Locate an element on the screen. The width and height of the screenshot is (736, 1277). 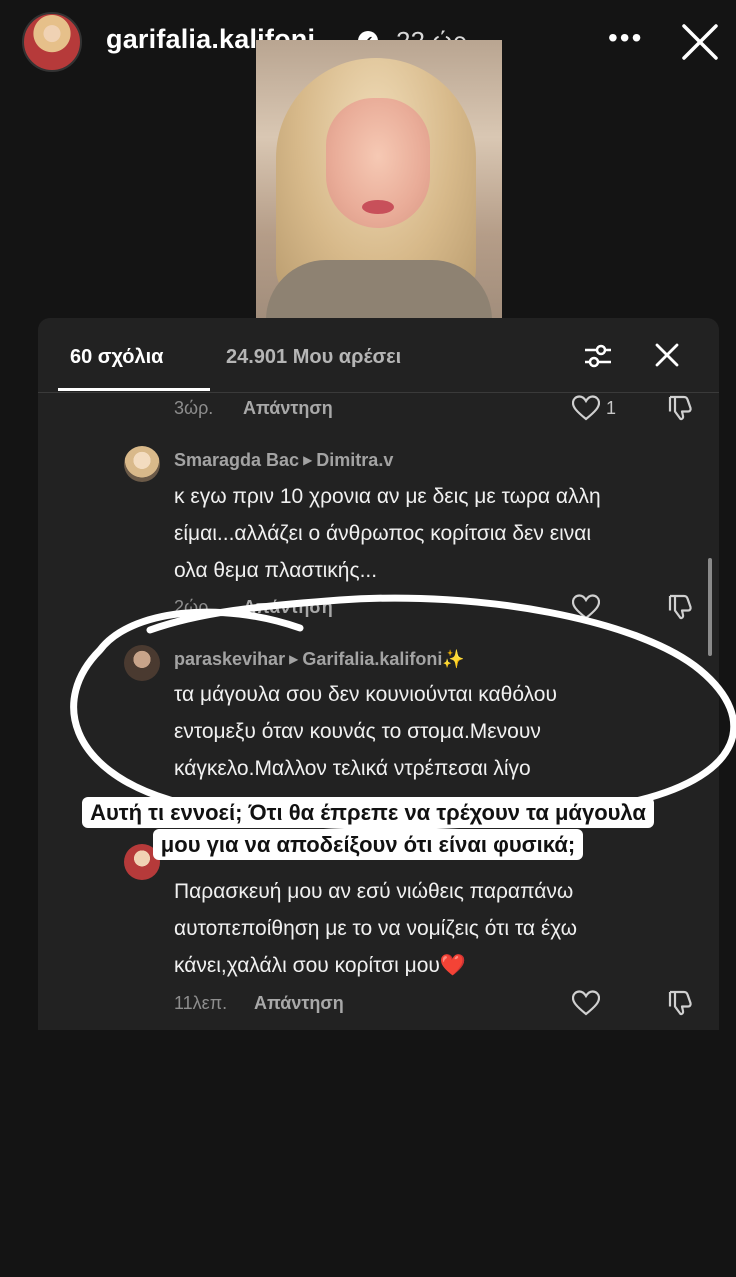
comment-line: κάγκελο.Μαλλον τελικά ντρέπεσαι λίγο is located at coordinates (352, 768).